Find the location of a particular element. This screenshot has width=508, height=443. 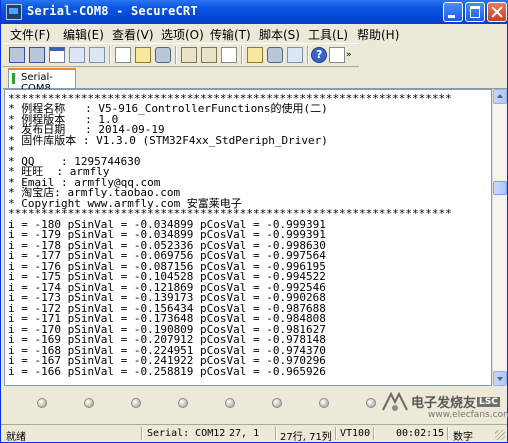

session-options-icon is located at coordinates (255, 55).